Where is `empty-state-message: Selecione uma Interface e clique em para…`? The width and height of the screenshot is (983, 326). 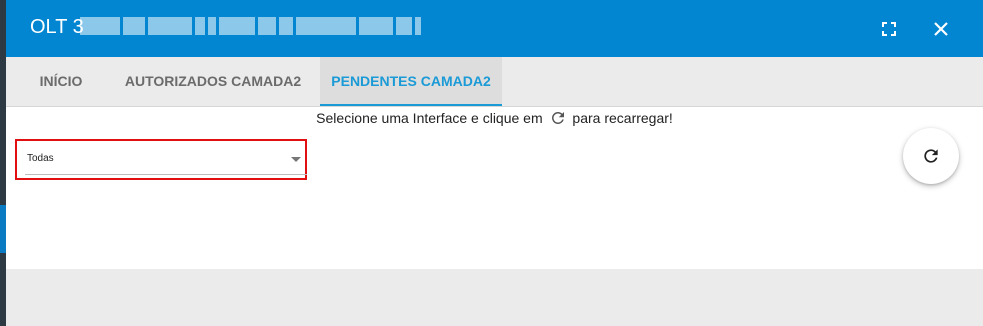 empty-state-message: Selecione uma Interface e clique em para… is located at coordinates (494, 118).